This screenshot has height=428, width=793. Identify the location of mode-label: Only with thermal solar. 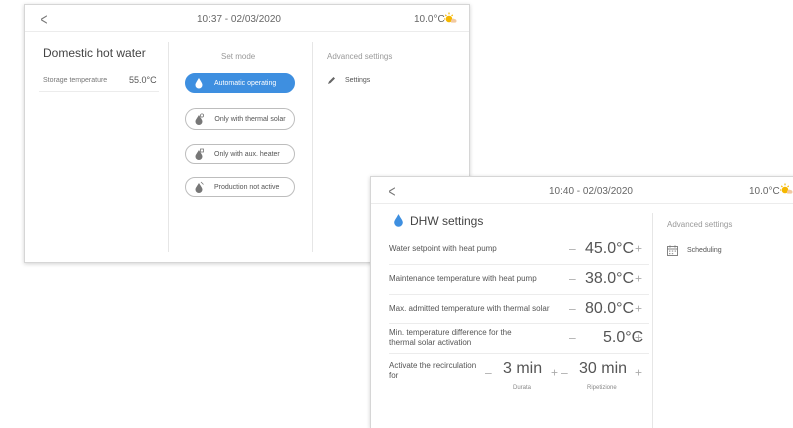
(250, 119).